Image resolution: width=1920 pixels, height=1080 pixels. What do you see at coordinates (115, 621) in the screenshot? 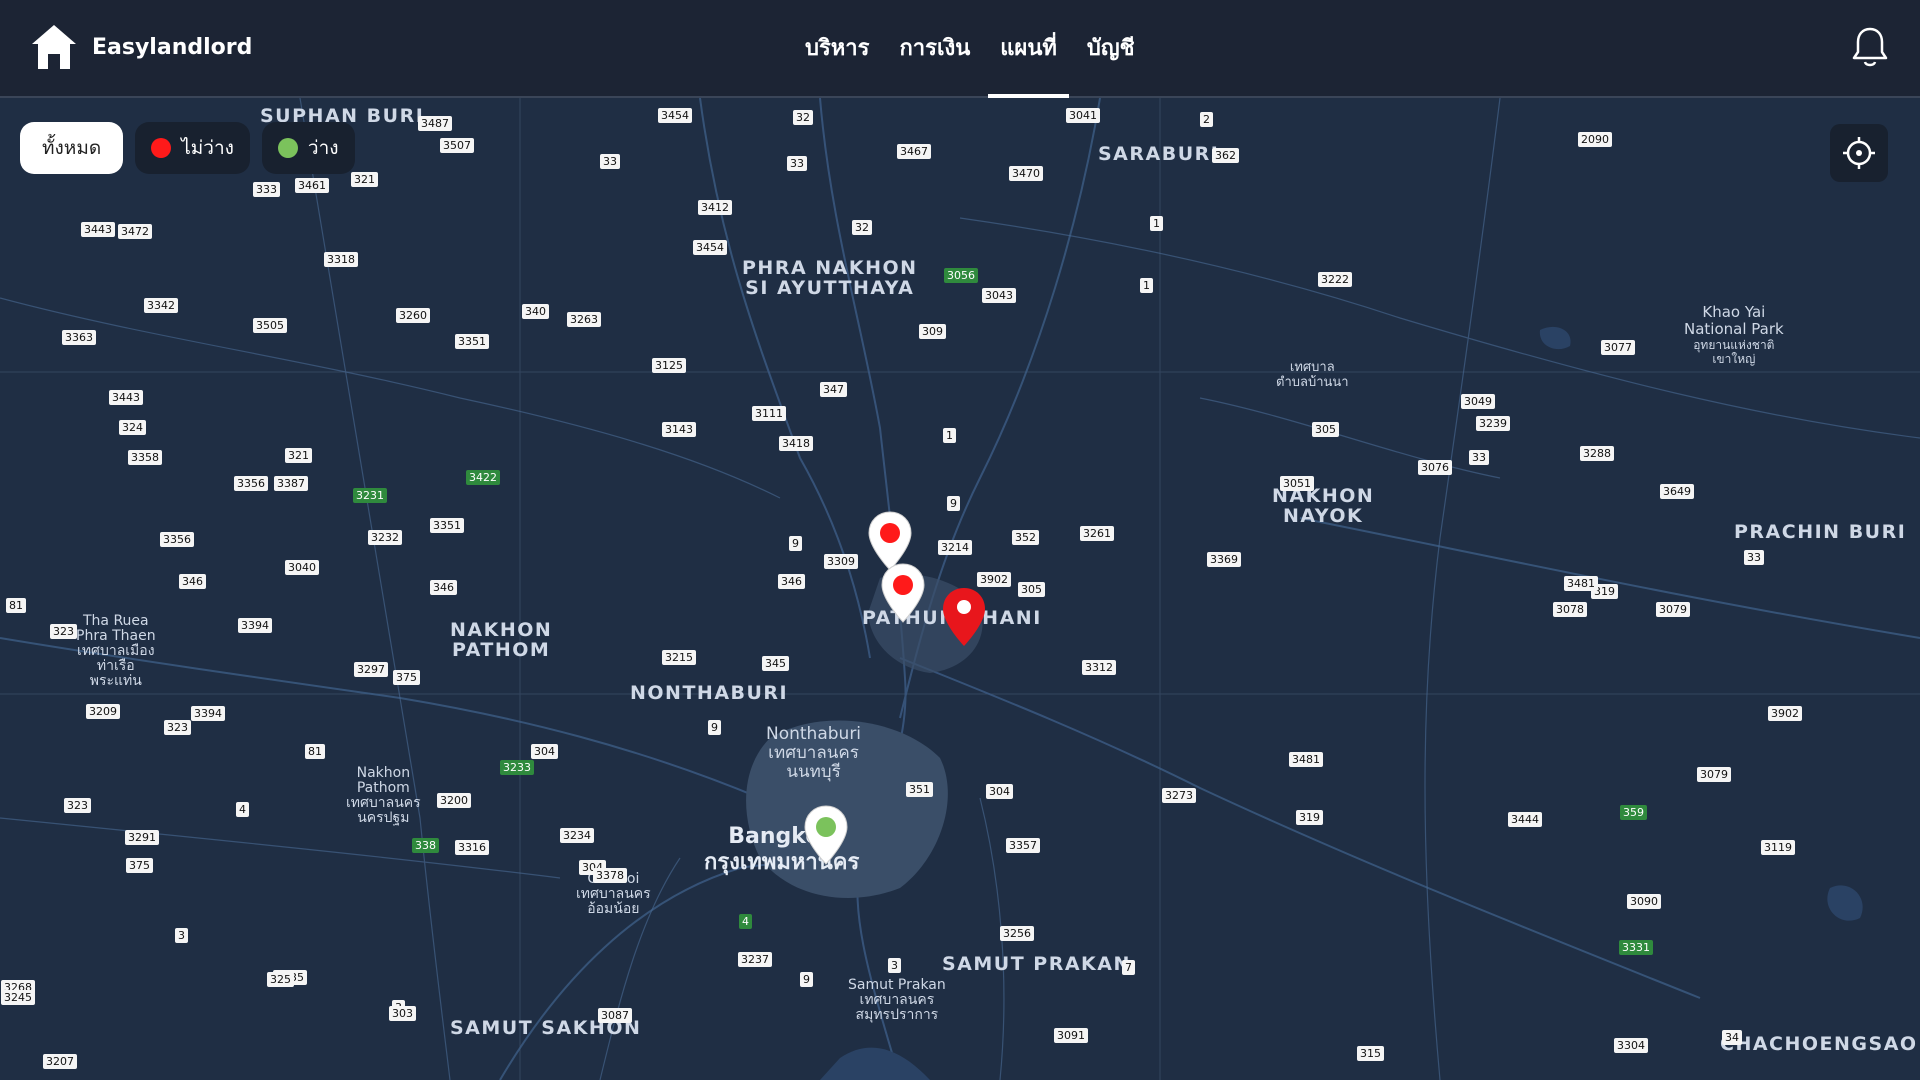
I see `place-label-line: Tha Ruea` at bounding box center [115, 621].